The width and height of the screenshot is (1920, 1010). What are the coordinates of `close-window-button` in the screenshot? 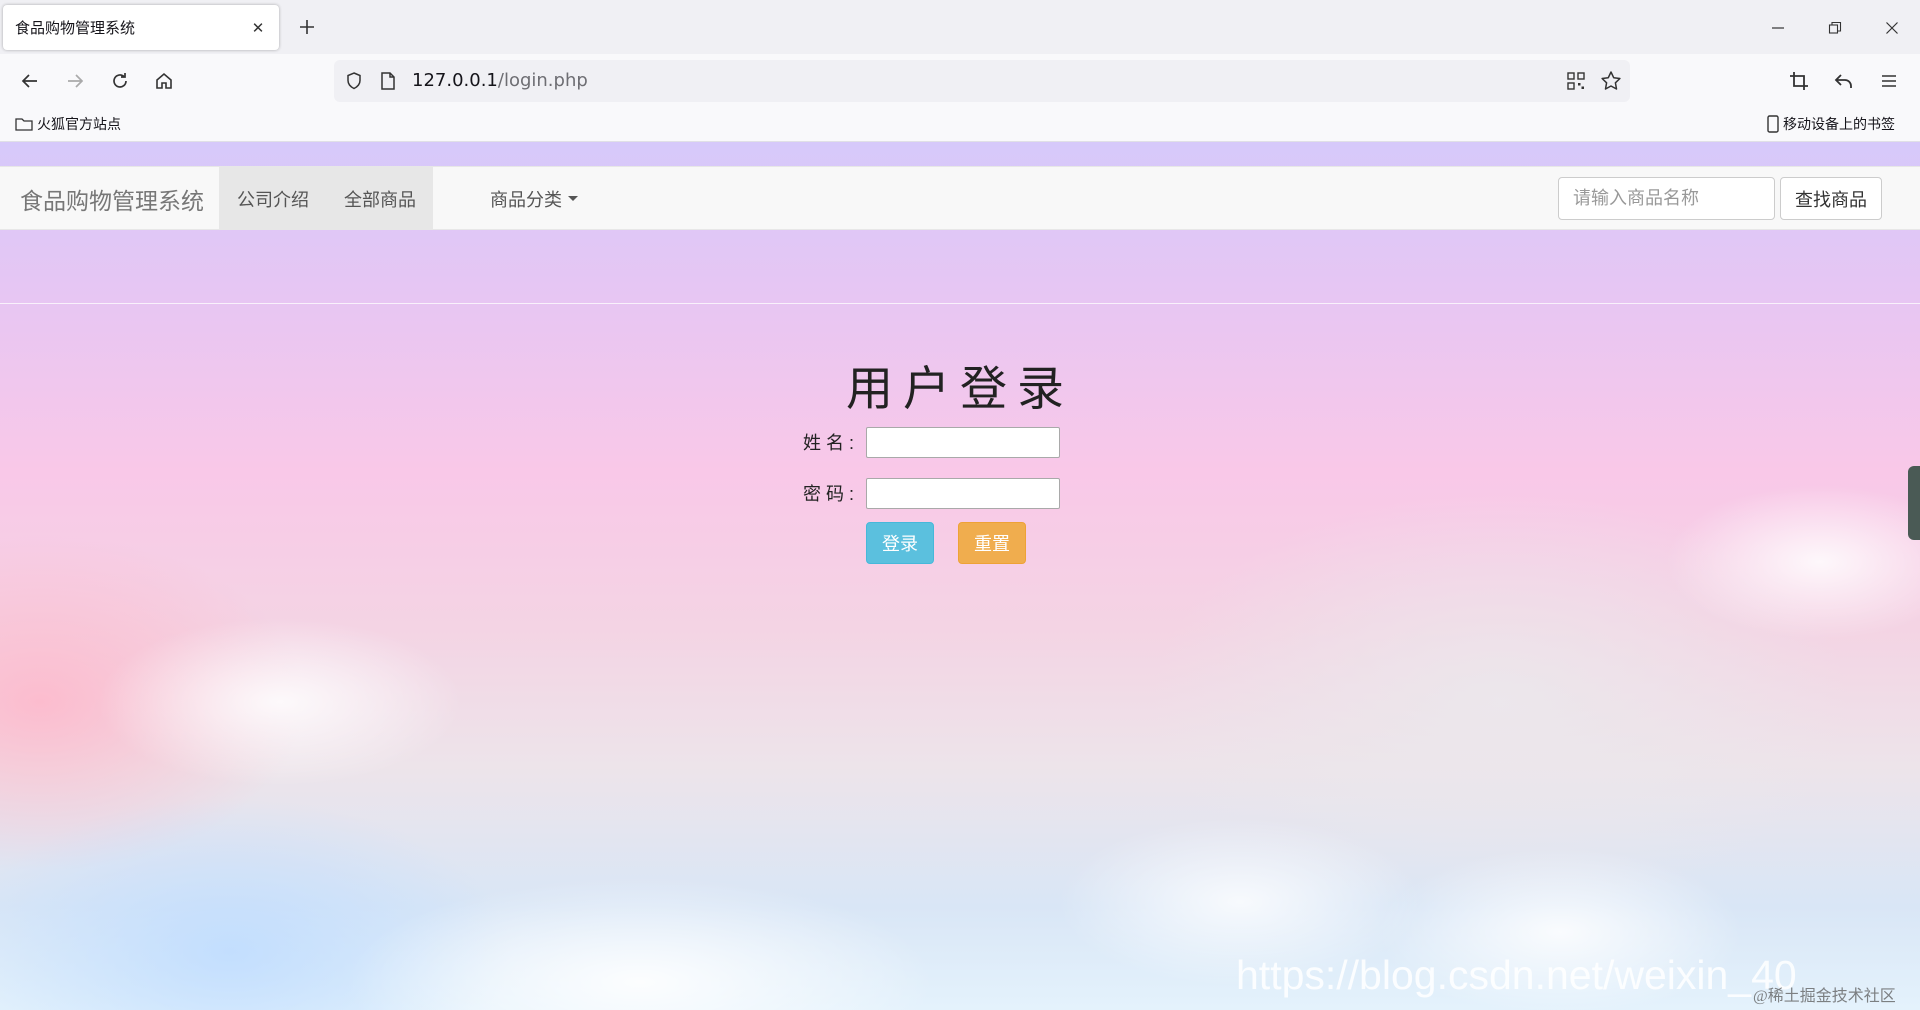 It's located at (1892, 28).